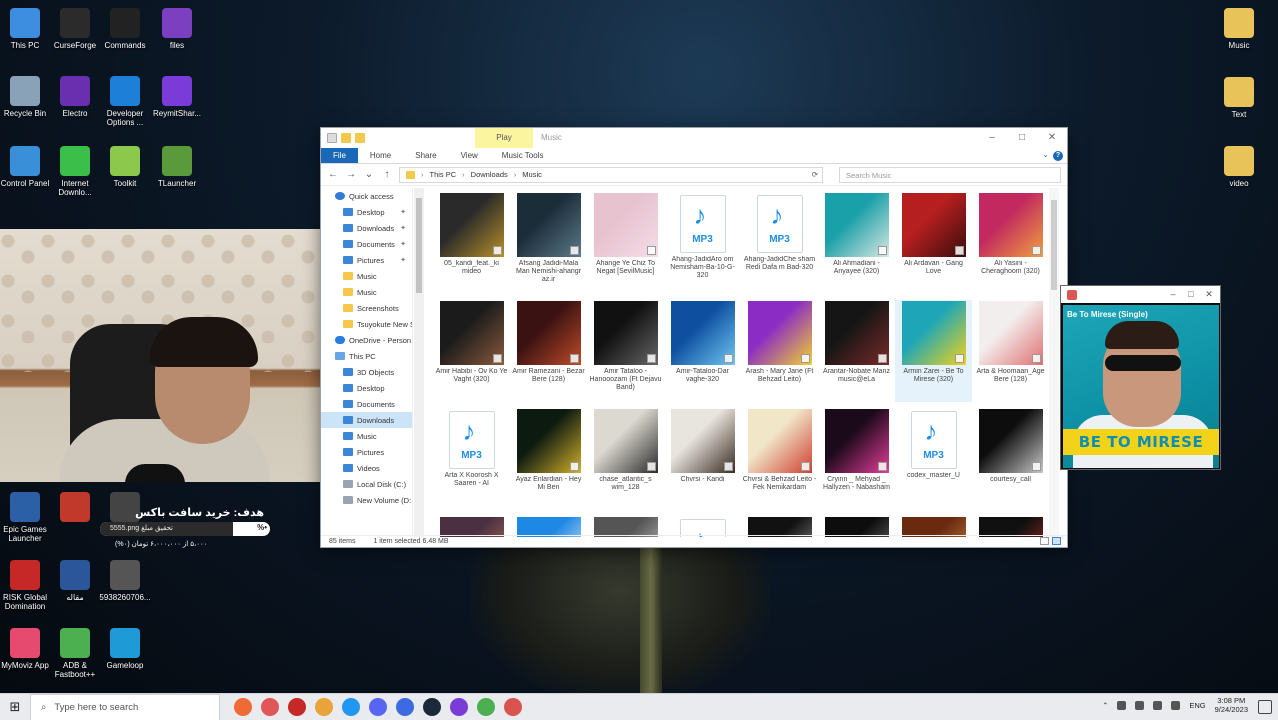 This screenshot has width=1278, height=720. I want to click on nav-item: Desktop ✦, so click(366, 212).